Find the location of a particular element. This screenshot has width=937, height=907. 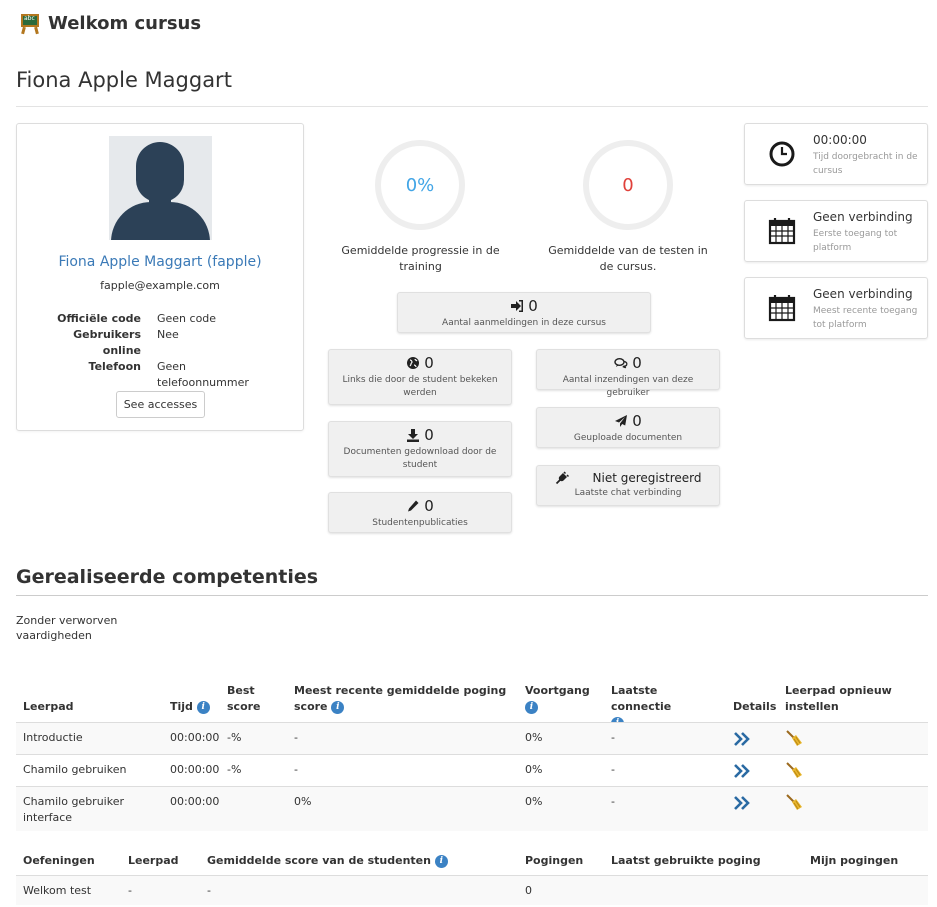

lp-name: Introductie is located at coordinates (53, 737).